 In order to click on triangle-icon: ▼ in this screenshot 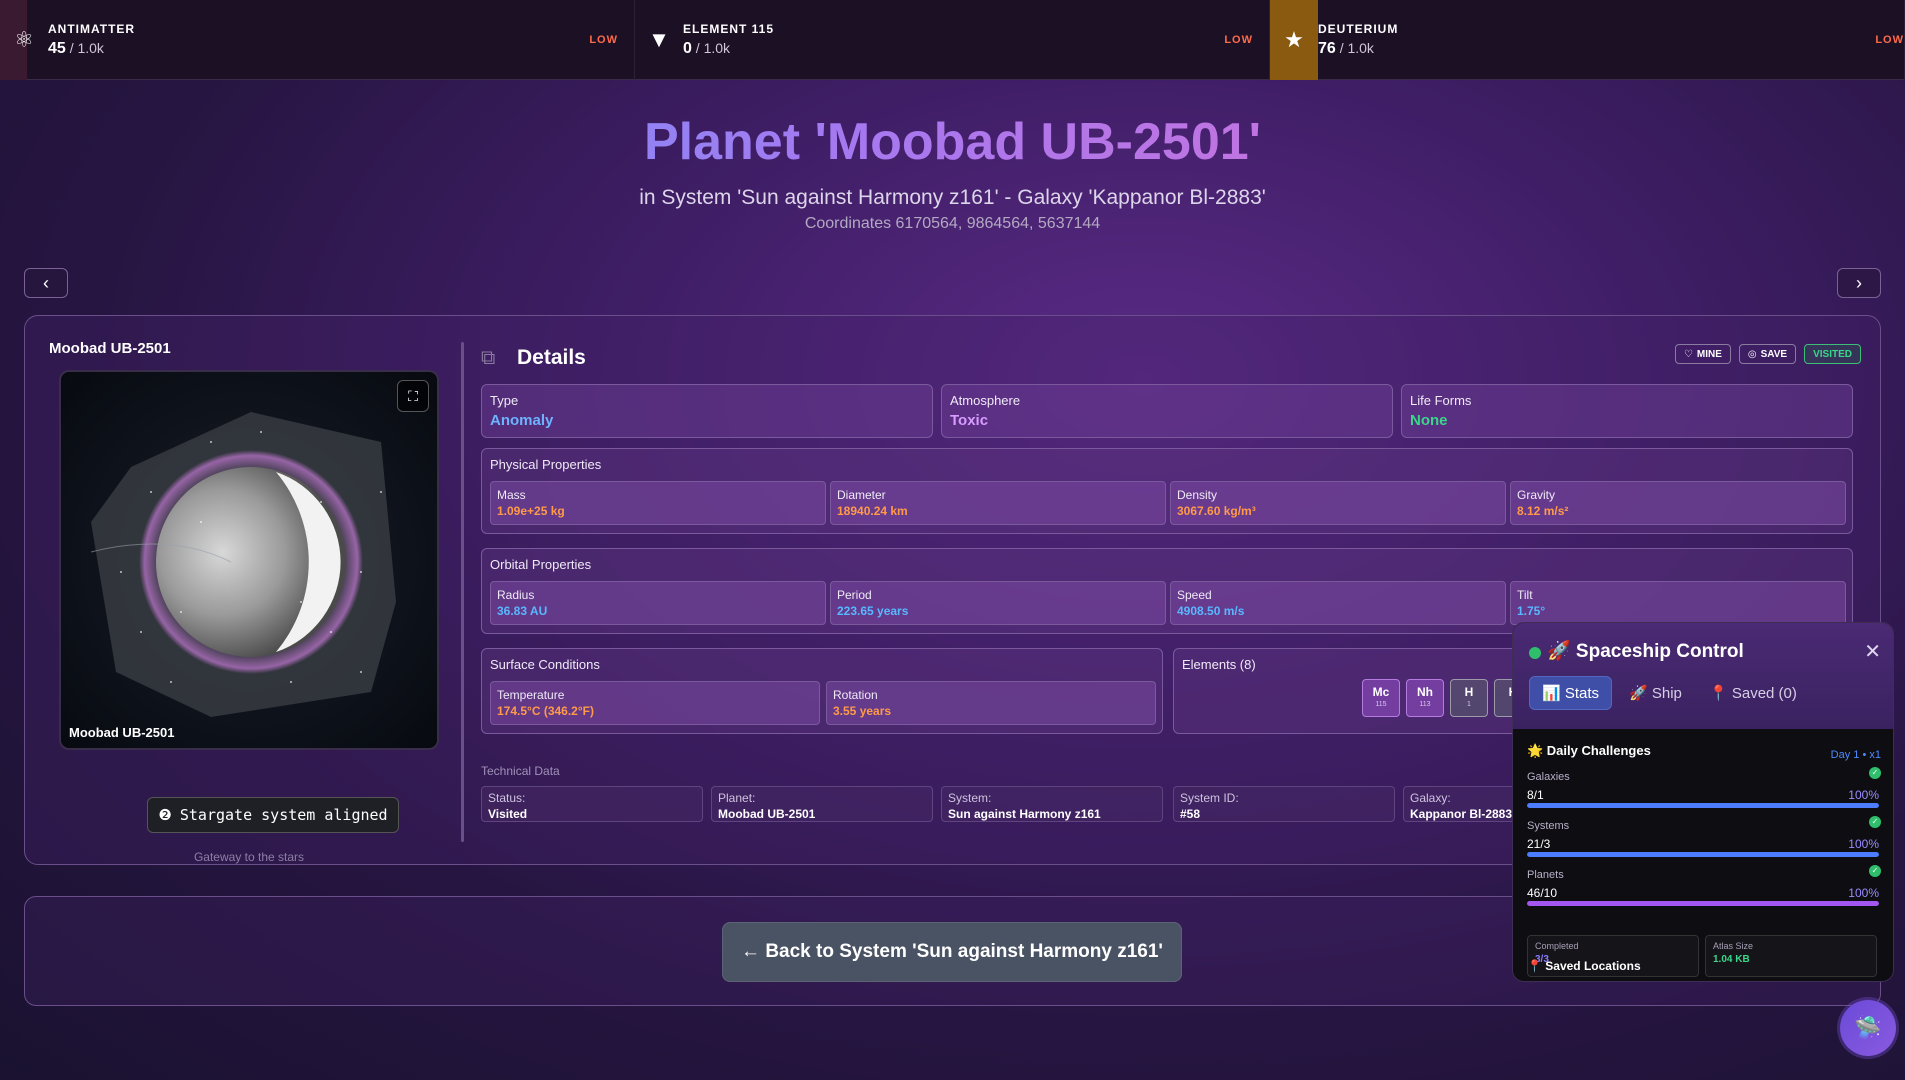, I will do `click(659, 39)`.